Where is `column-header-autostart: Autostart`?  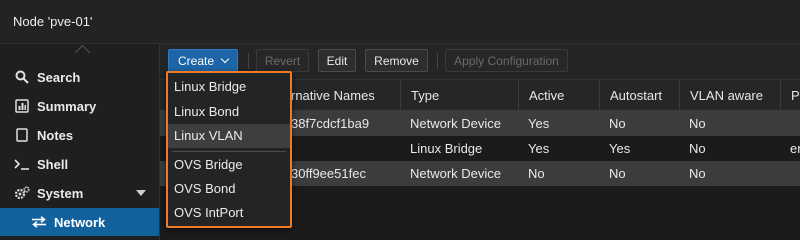 column-header-autostart: Autostart is located at coordinates (639, 95).